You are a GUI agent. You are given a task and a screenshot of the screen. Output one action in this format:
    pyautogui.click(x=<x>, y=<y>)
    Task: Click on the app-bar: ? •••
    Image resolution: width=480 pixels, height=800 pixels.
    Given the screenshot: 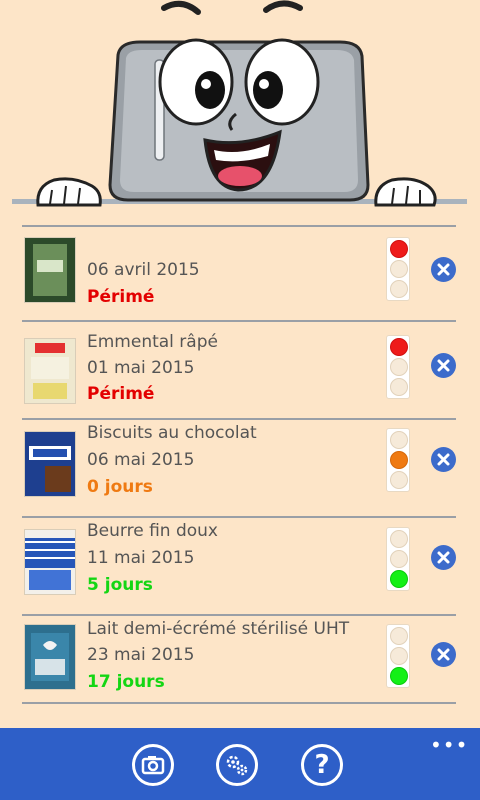 What is the action you would take?
    pyautogui.click(x=240, y=764)
    